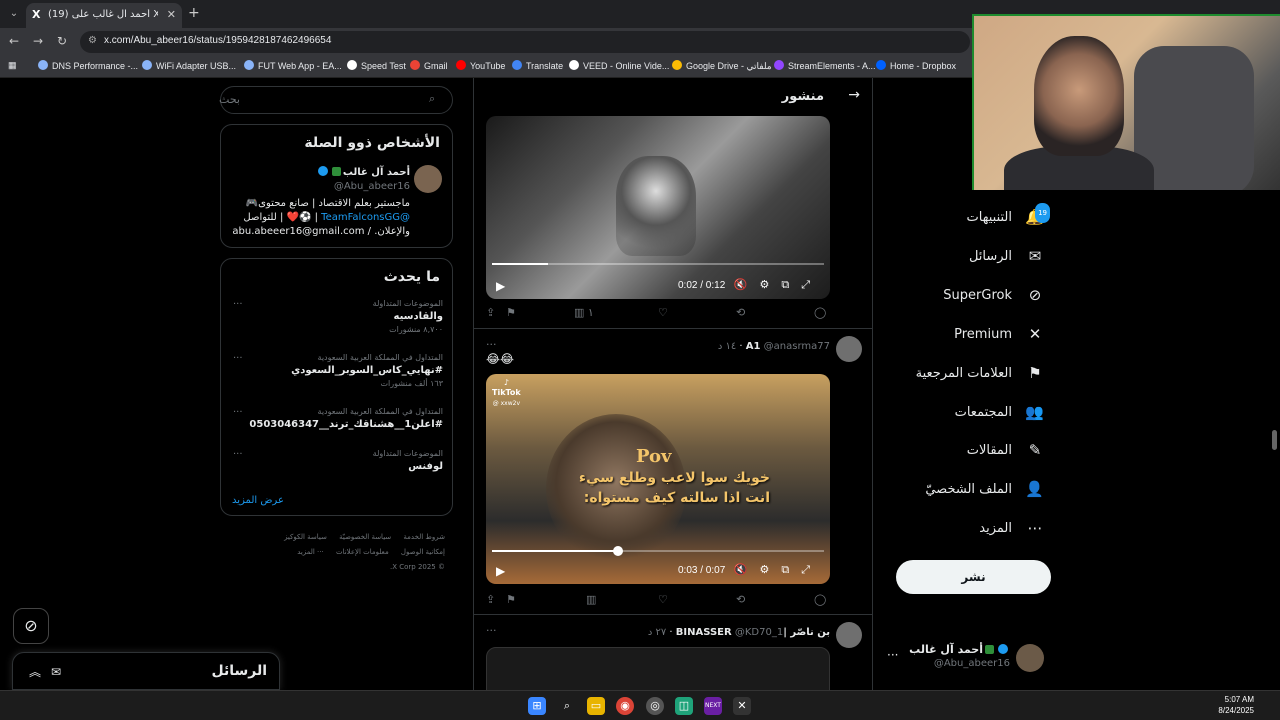  Describe the element at coordinates (567, 706) in the screenshot. I see `search-icon: ⌕` at that location.